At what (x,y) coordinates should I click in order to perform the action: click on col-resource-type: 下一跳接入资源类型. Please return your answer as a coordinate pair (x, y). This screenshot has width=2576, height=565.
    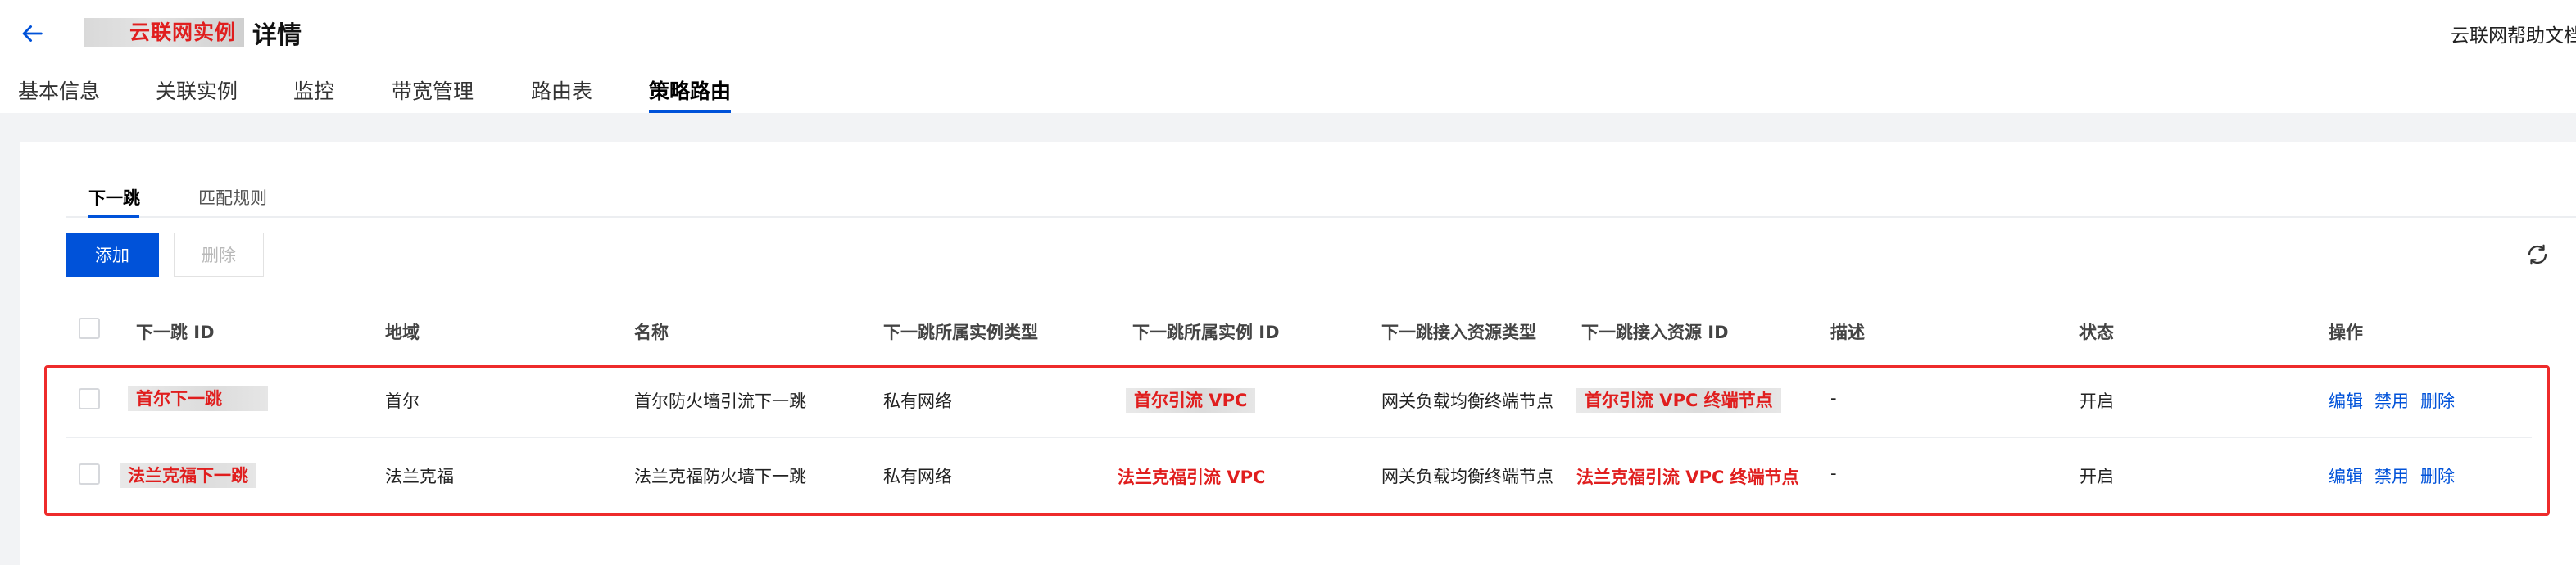
    Looking at the image, I should click on (1458, 332).